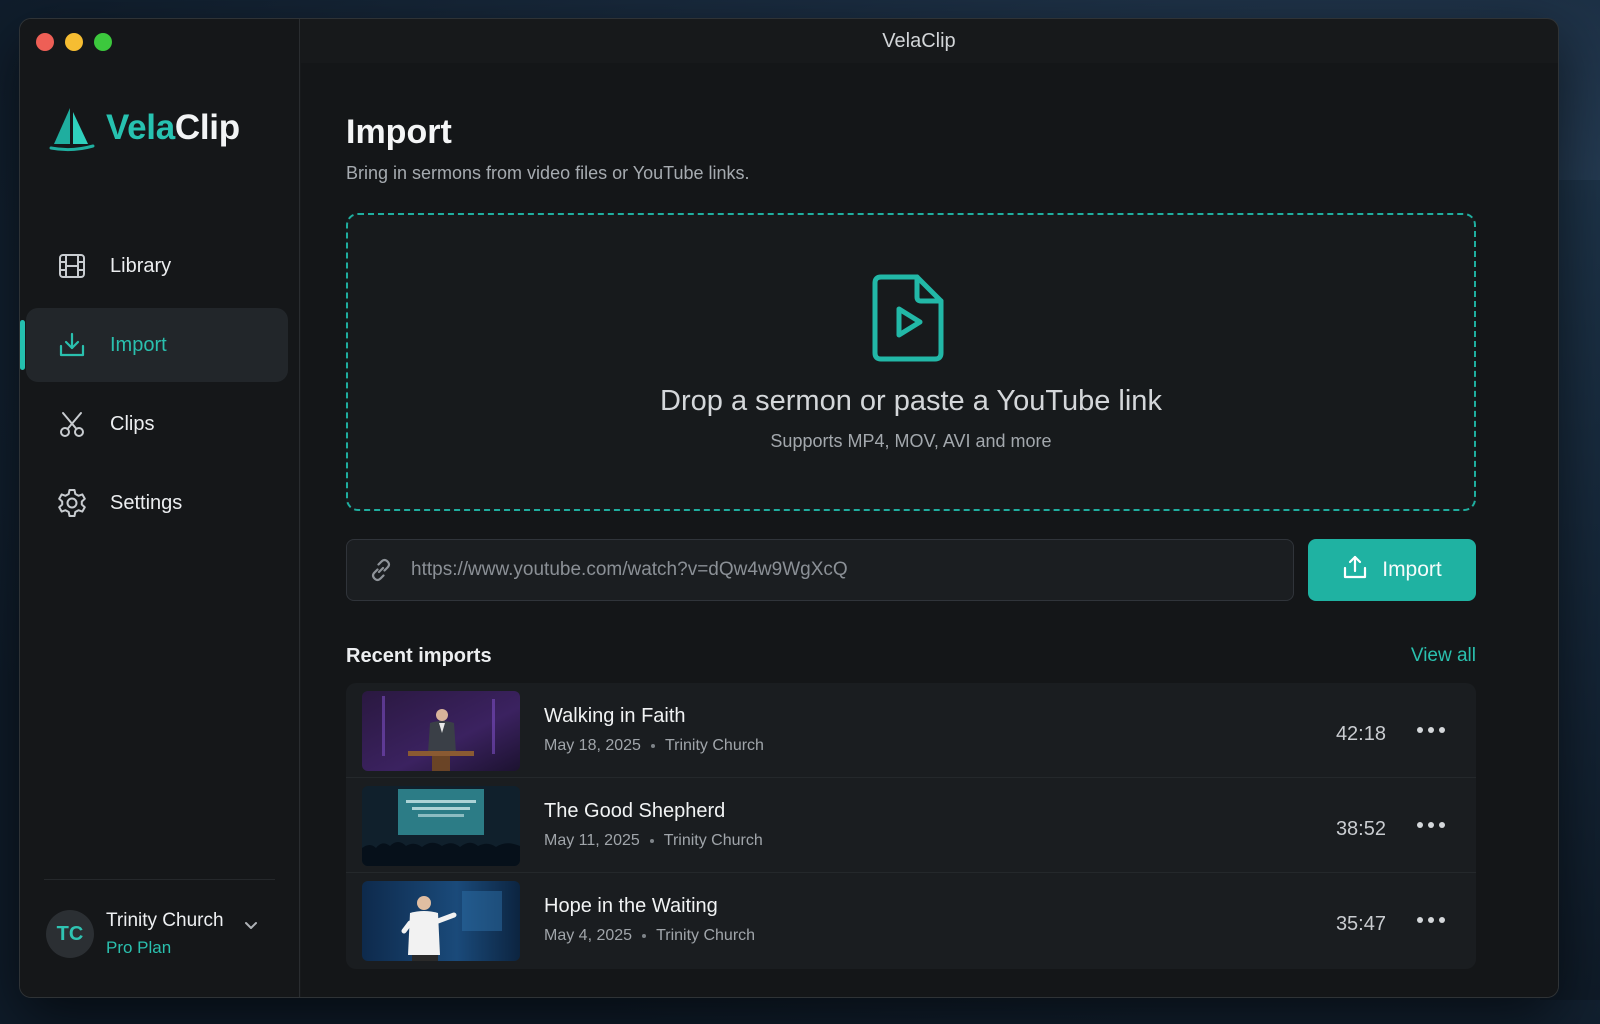  What do you see at coordinates (649, 936) in the screenshot?
I see `sermon-meta: May 4, 2025 Trinity Church` at bounding box center [649, 936].